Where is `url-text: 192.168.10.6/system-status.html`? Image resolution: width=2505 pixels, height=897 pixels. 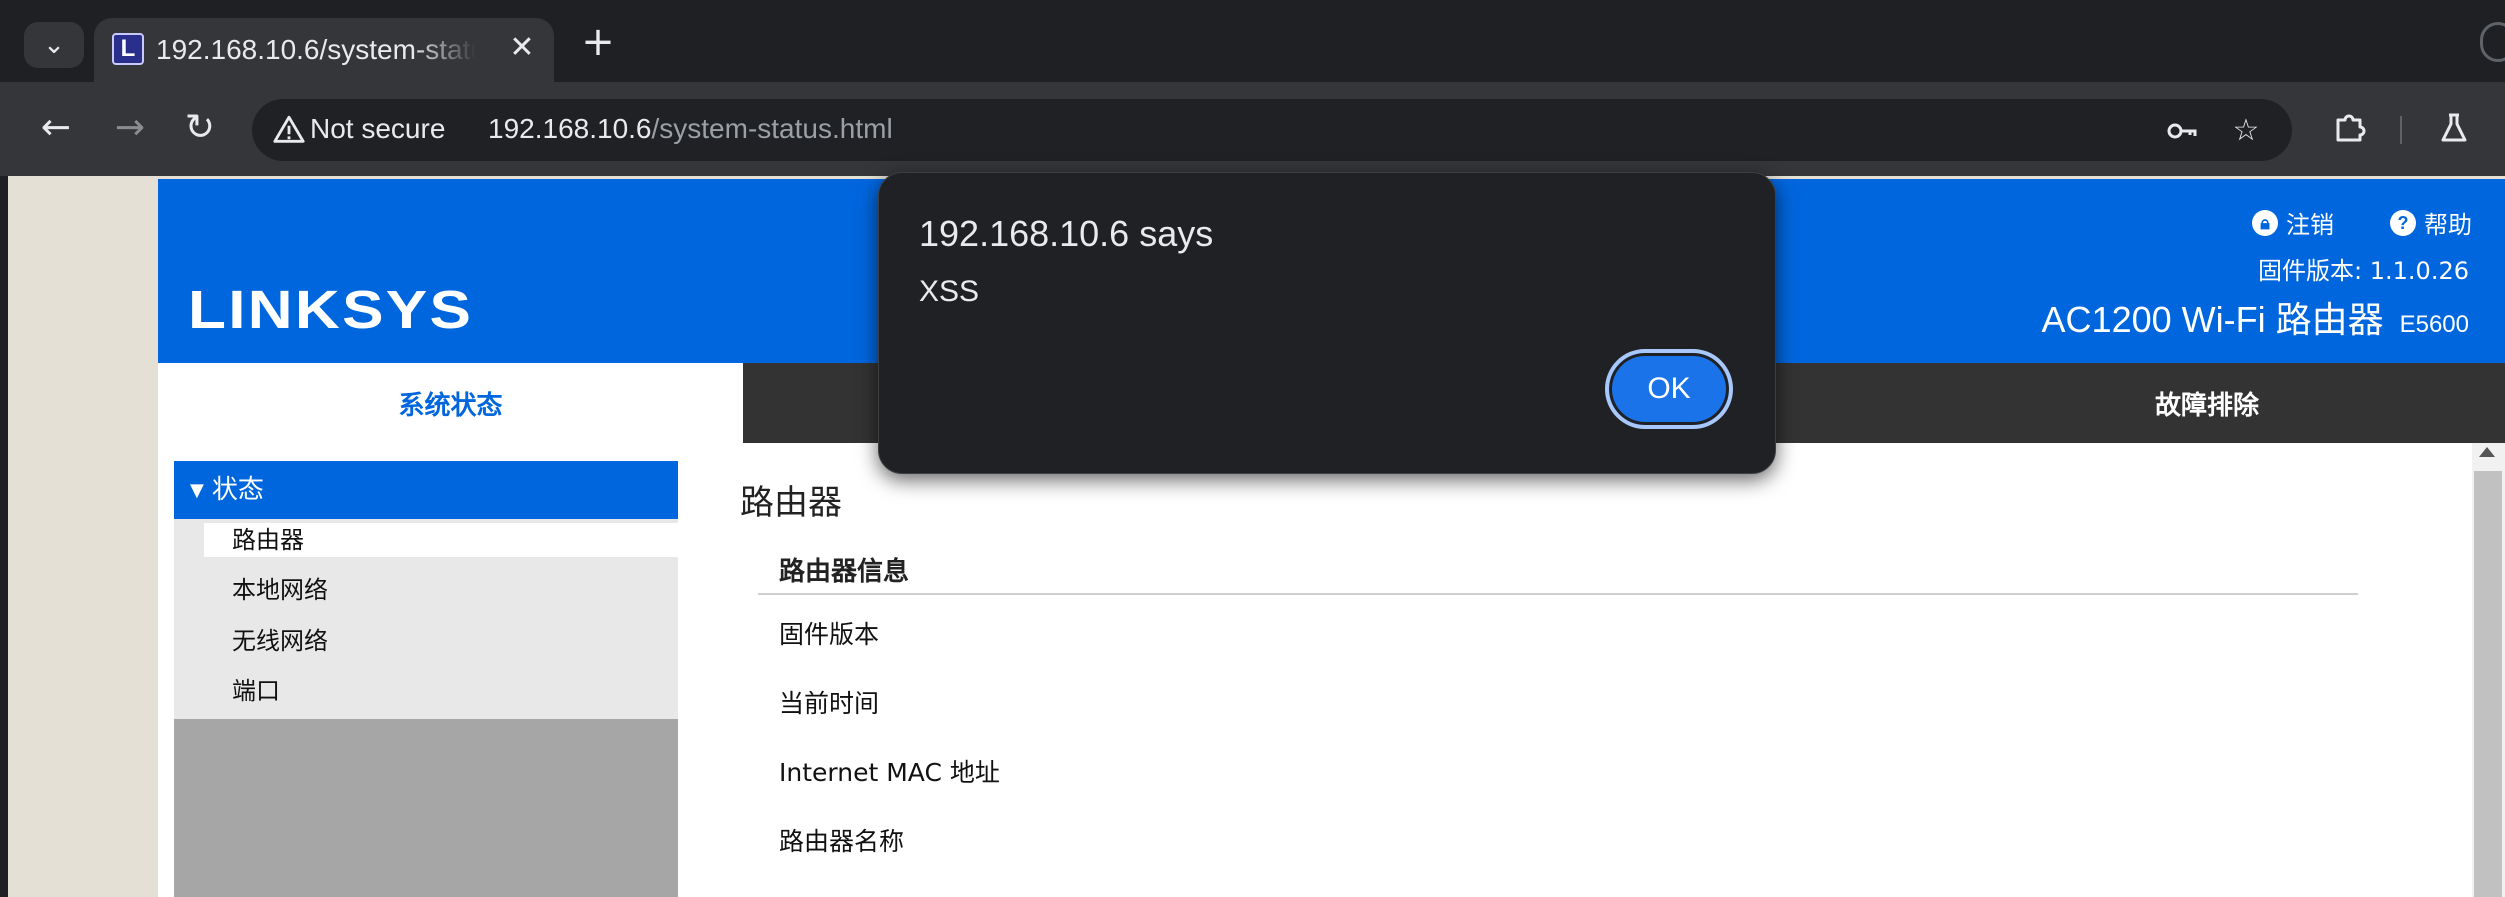 url-text: 192.168.10.6/system-status.html is located at coordinates (690, 129).